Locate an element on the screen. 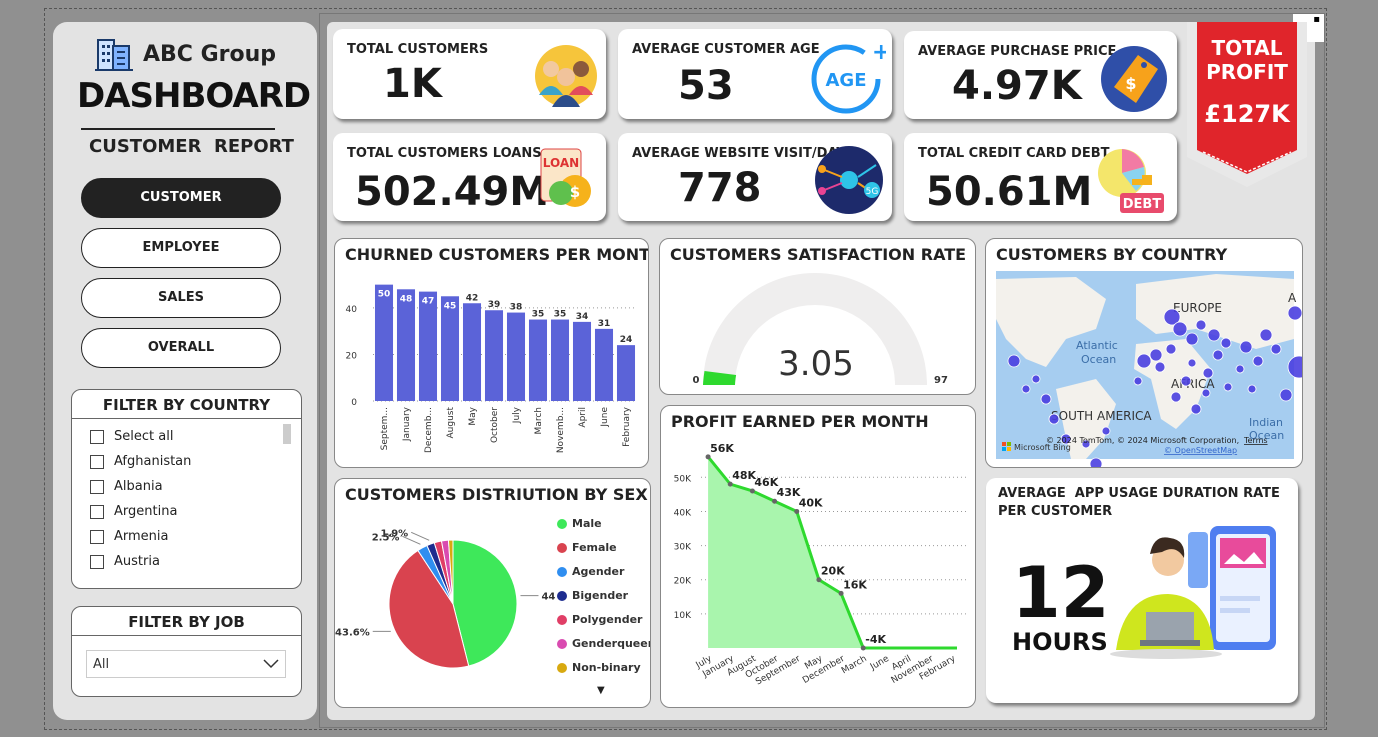 This screenshot has height=737, width=1378. bar-data-label: 38 is located at coordinates (516, 308).